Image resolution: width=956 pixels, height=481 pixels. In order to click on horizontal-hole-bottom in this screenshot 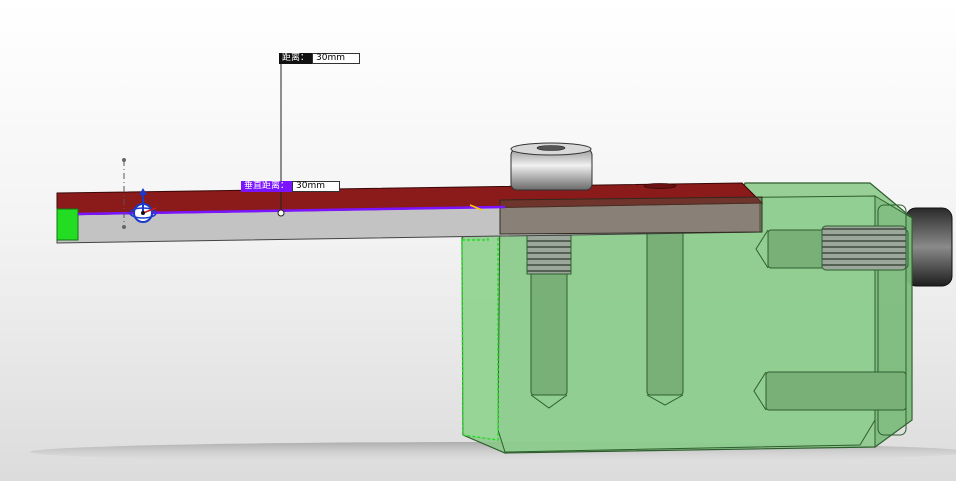, I will do `click(830, 391)`.